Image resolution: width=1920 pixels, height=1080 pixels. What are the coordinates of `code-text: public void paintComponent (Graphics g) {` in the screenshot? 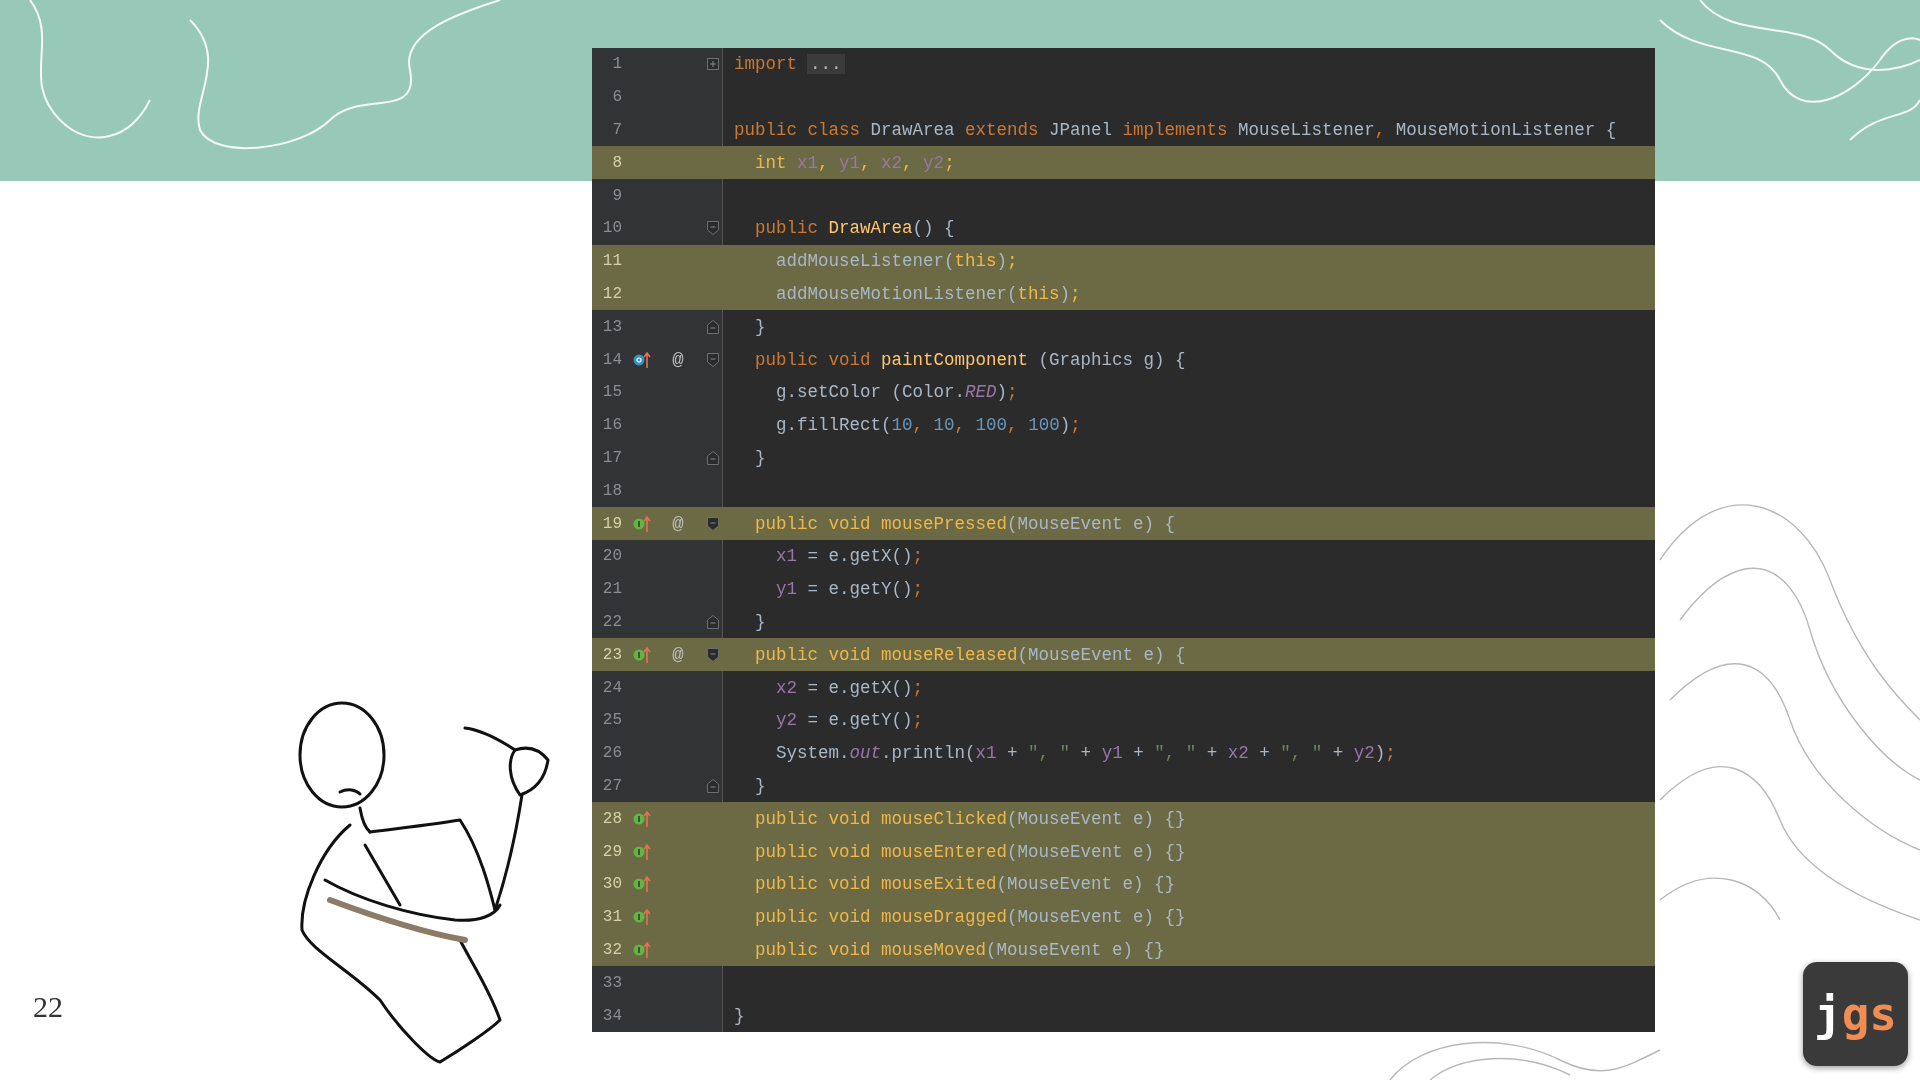 It's located at (970, 359).